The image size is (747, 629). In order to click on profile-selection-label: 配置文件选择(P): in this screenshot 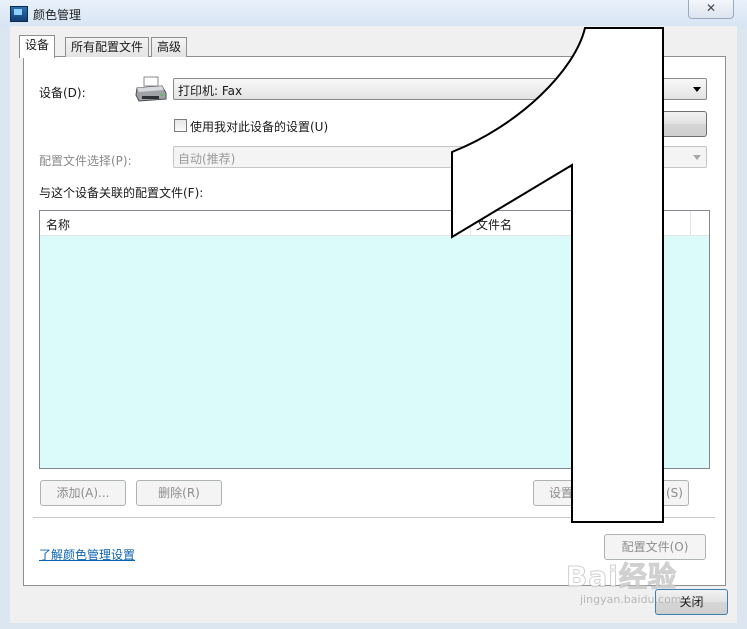, I will do `click(85, 161)`.